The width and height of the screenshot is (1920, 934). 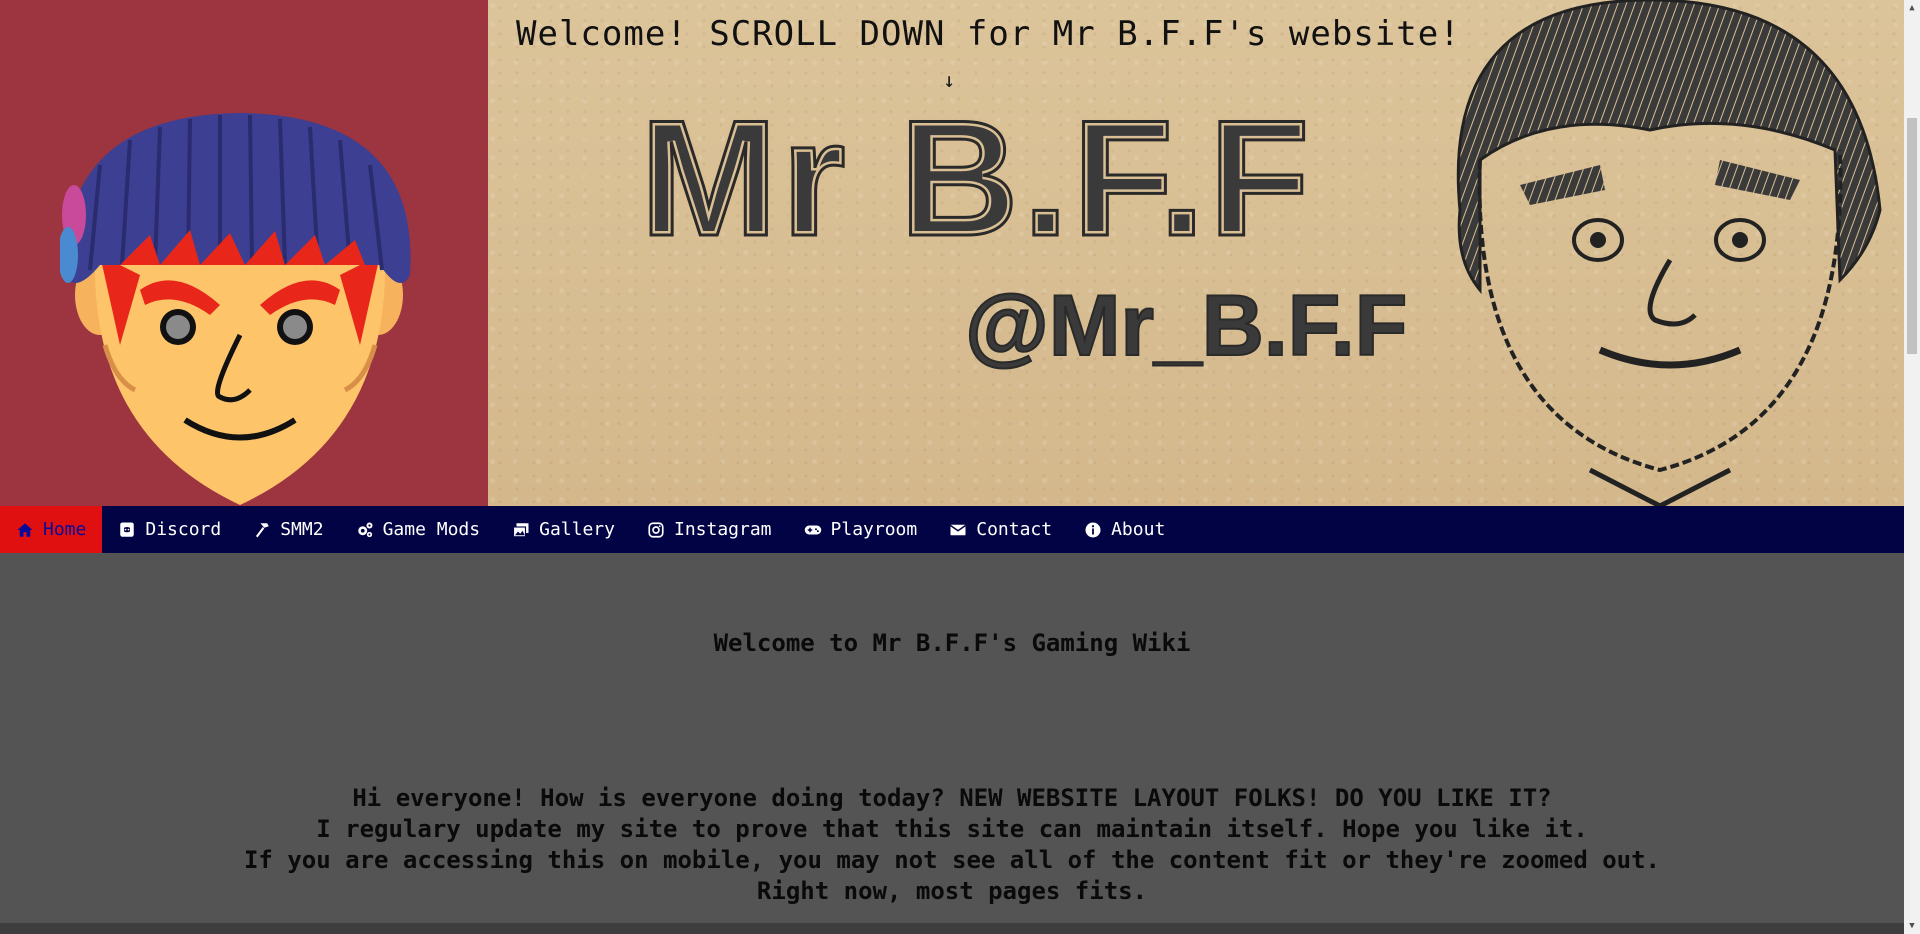 I want to click on sketch-portrait-image, so click(x=1669, y=253).